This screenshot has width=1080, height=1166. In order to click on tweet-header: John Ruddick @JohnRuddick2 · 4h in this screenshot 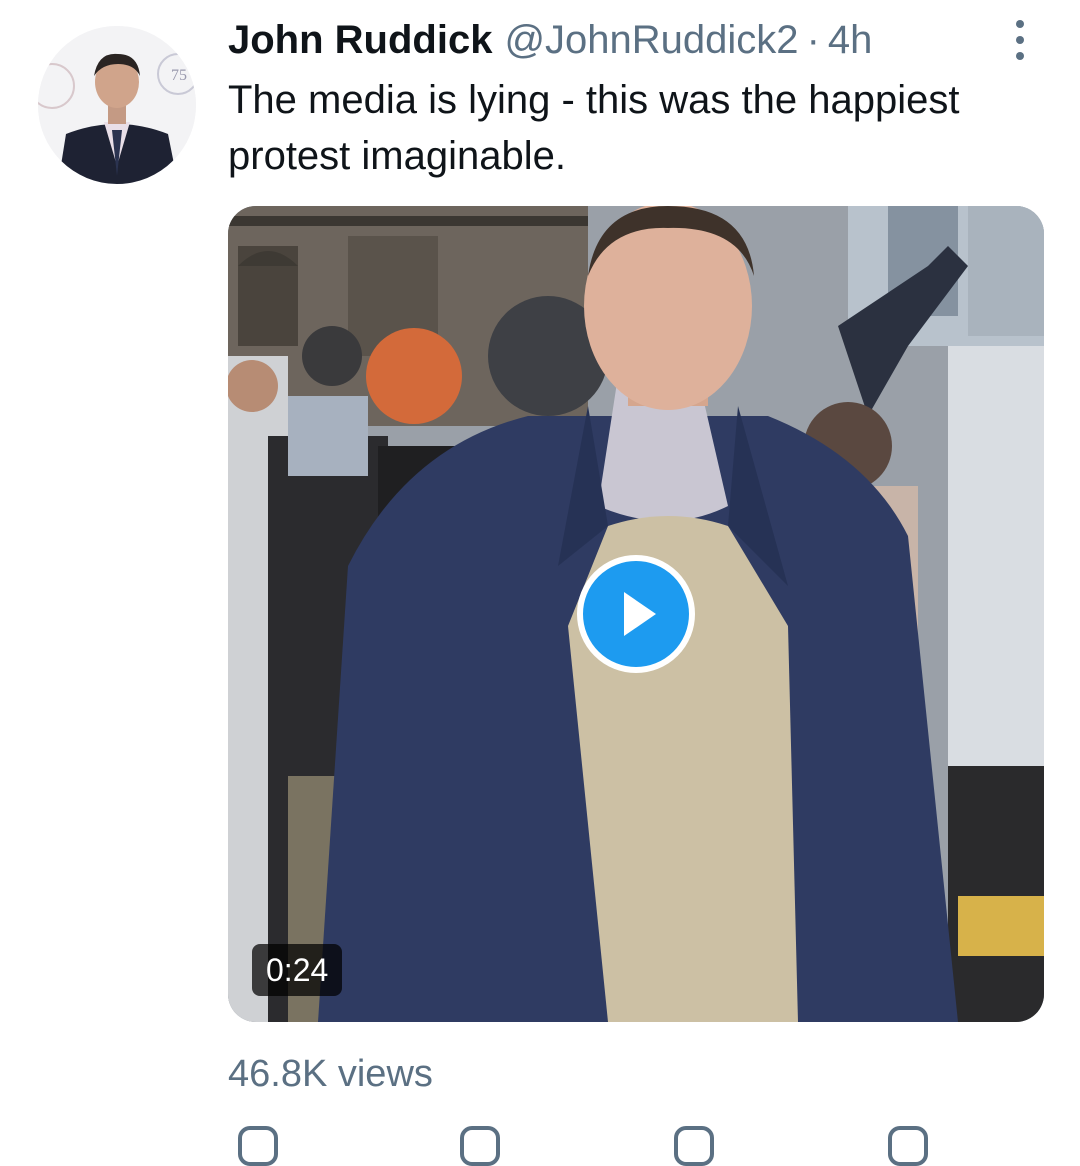, I will do `click(550, 40)`.